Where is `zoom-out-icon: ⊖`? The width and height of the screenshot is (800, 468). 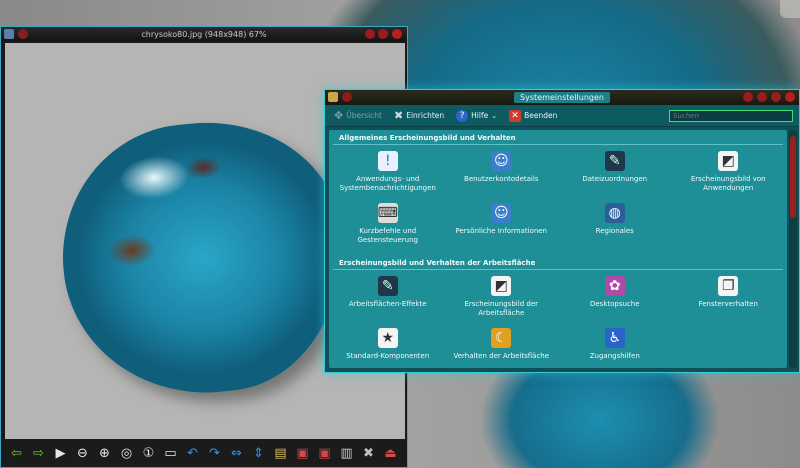 zoom-out-icon: ⊖ is located at coordinates (82, 453).